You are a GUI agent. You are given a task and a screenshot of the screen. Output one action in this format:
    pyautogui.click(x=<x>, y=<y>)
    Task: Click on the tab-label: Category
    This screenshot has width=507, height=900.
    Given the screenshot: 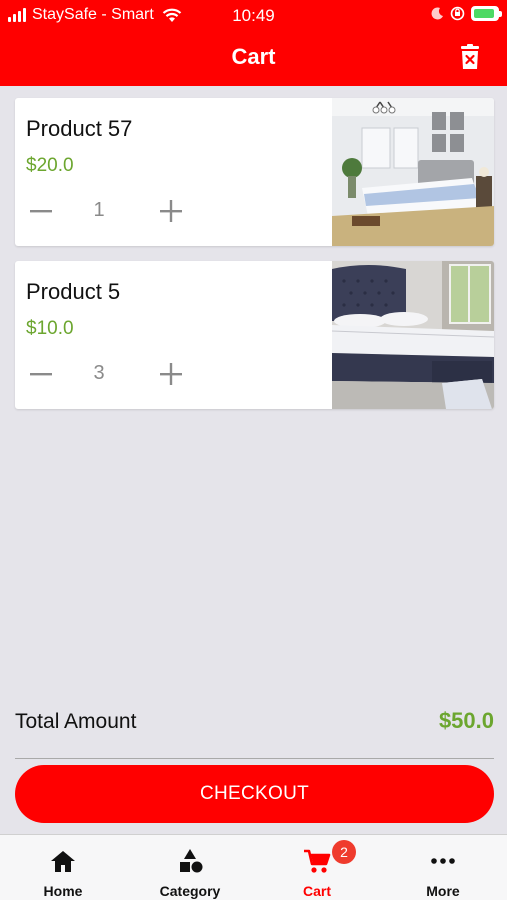 What is the action you would take?
    pyautogui.click(x=190, y=891)
    